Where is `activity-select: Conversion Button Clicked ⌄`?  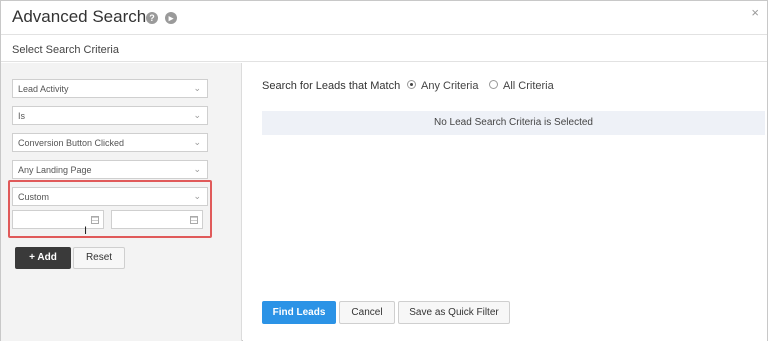 activity-select: Conversion Button Clicked ⌄ is located at coordinates (110, 142).